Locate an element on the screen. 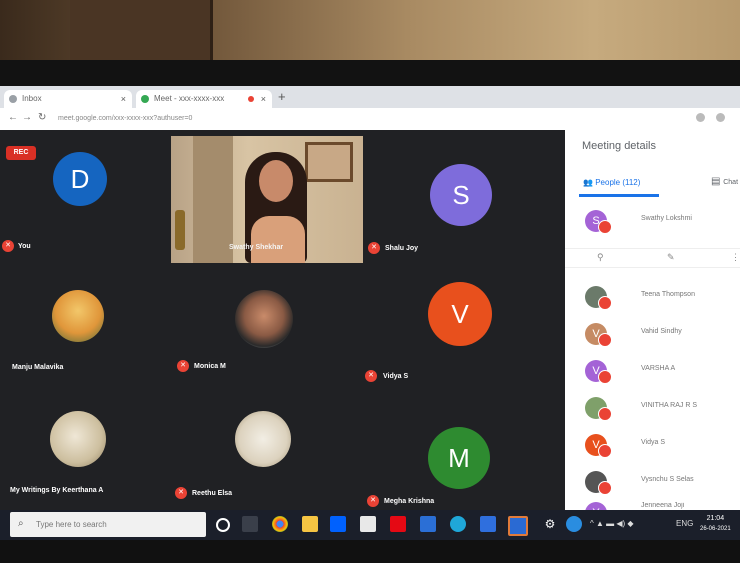 Image resolution: width=740 pixels, height=563 pixels. participant-tile: My Writings By Keerthana A is located at coordinates (82, 452).